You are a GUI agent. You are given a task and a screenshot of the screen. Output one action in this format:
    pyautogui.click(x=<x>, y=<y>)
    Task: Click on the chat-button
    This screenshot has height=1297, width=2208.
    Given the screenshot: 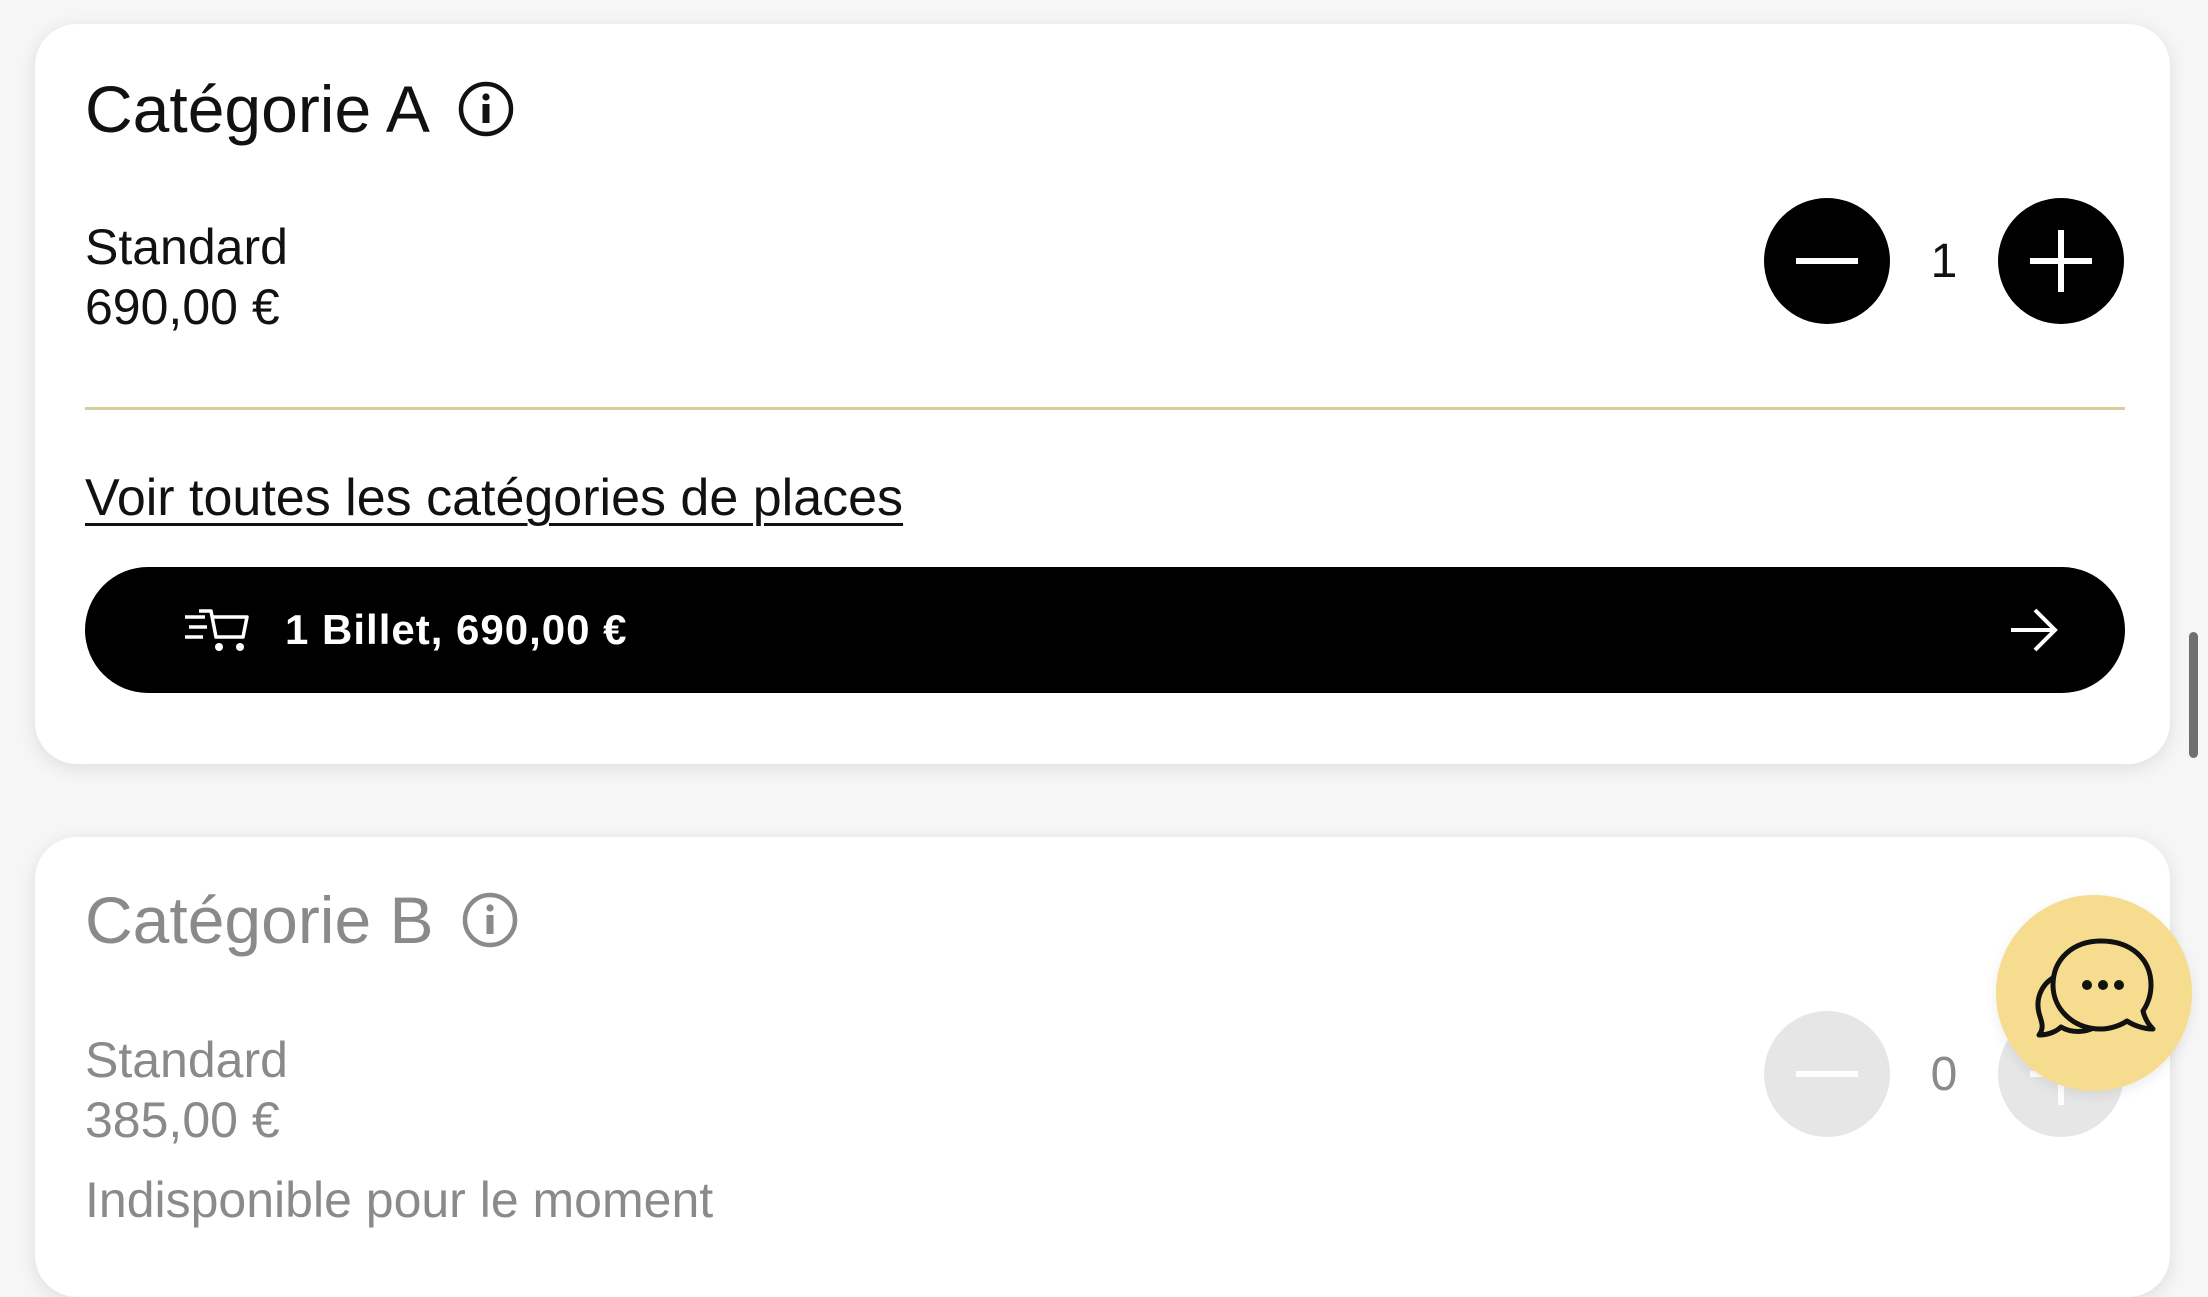 What is the action you would take?
    pyautogui.click(x=2094, y=993)
    